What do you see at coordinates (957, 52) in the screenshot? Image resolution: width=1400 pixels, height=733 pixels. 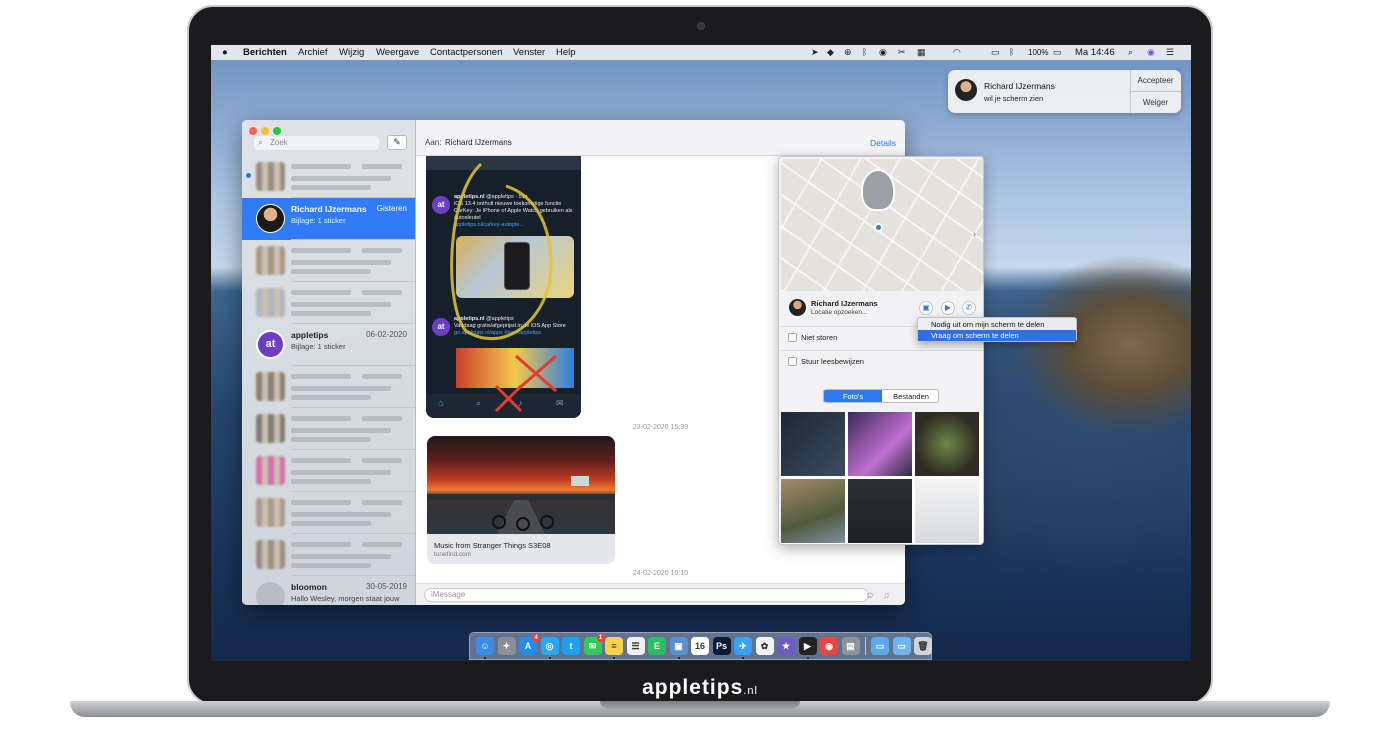 I see `wifi-icon: ◠` at bounding box center [957, 52].